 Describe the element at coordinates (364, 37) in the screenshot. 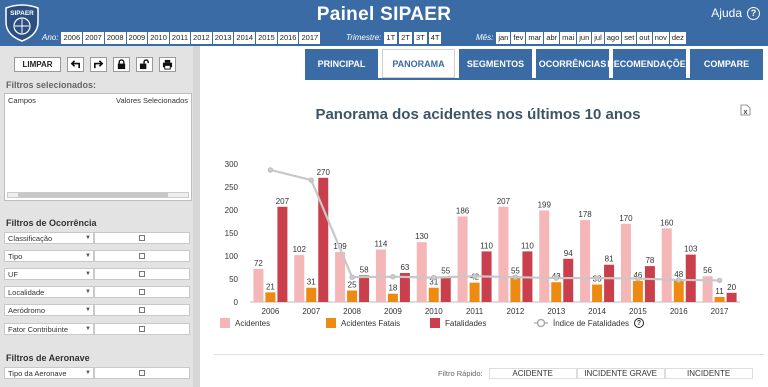

I see `quarter-label: Trimestre:` at that location.